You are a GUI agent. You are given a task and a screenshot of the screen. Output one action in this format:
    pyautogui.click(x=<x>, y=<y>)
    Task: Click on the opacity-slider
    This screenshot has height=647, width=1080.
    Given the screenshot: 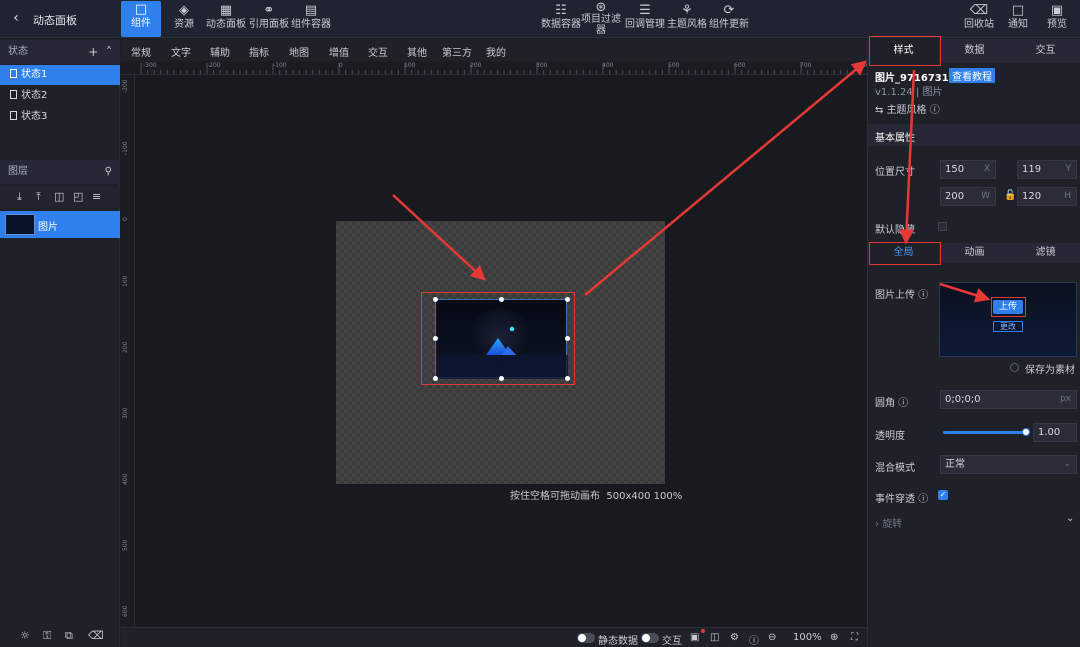 What is the action you would take?
    pyautogui.click(x=985, y=432)
    